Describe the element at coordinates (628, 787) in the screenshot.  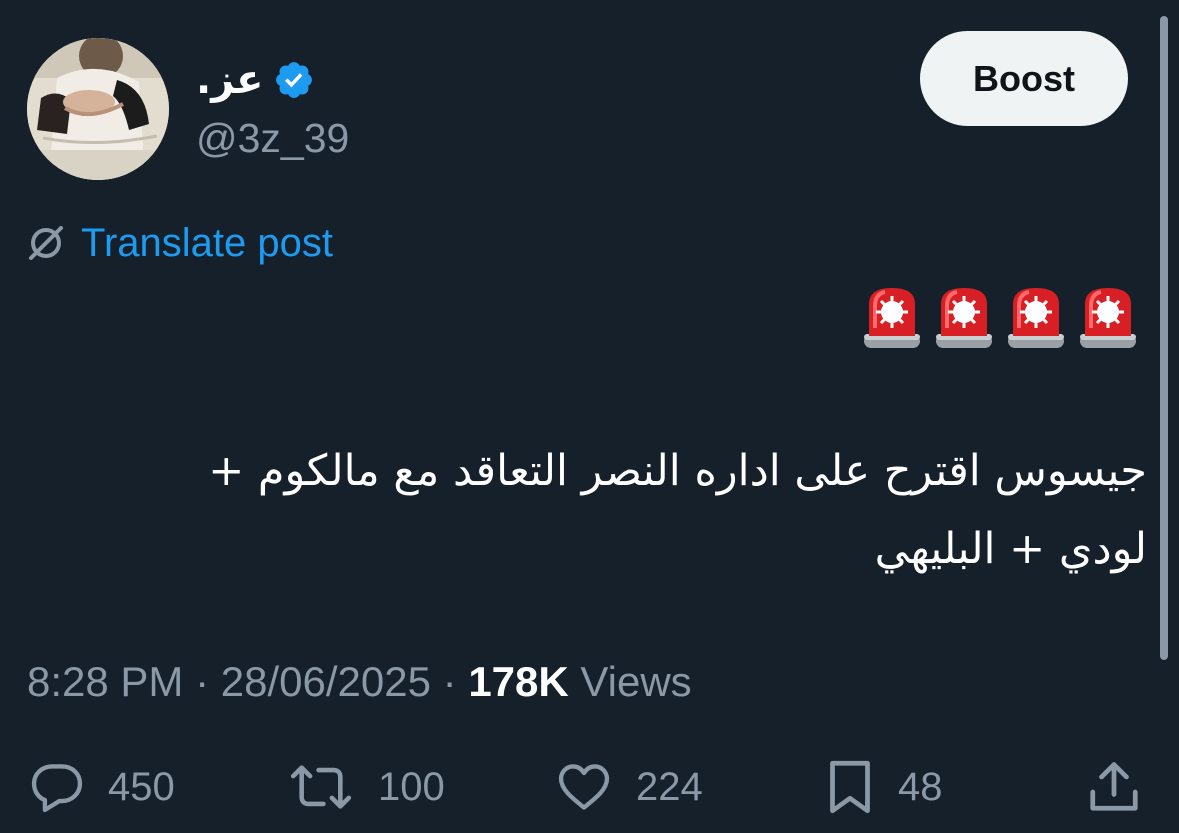
I see `like-button: 224` at that location.